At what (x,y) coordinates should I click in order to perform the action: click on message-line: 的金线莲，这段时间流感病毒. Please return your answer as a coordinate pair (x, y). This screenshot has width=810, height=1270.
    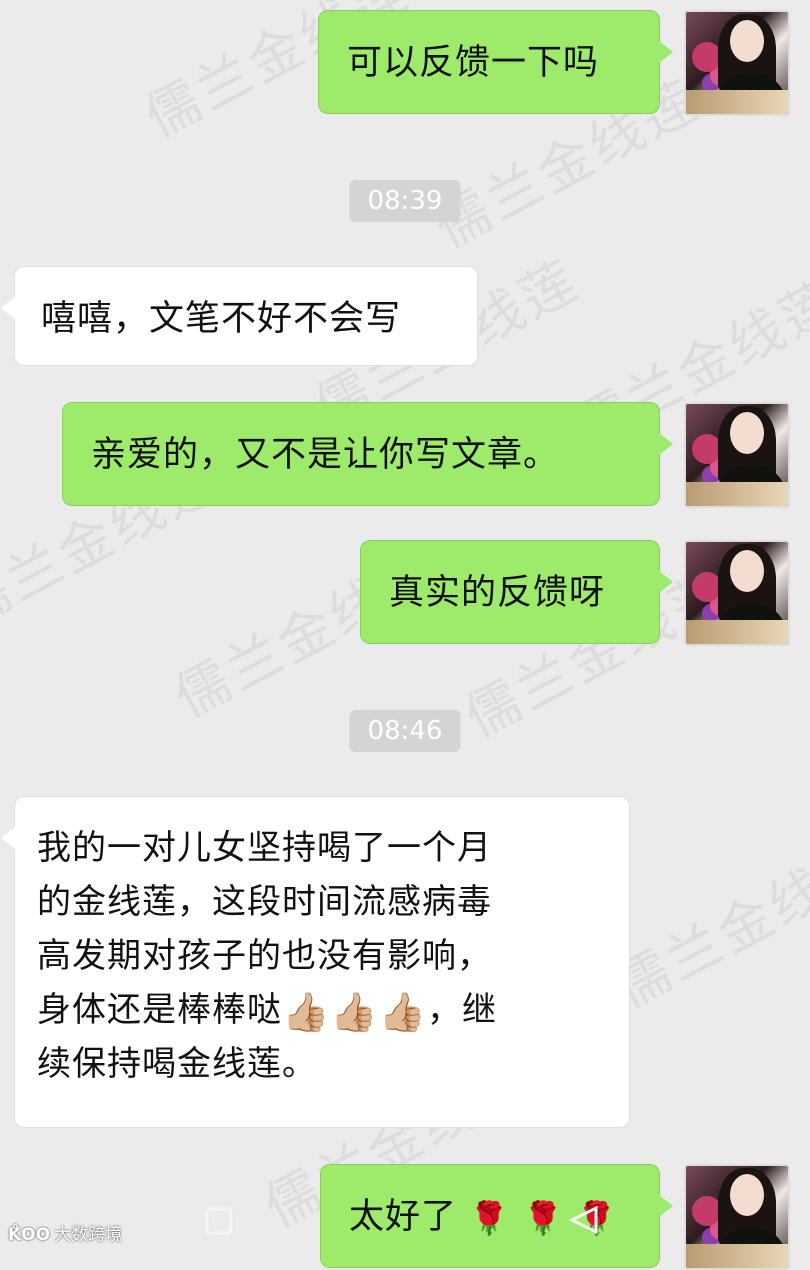
    Looking at the image, I should click on (264, 902).